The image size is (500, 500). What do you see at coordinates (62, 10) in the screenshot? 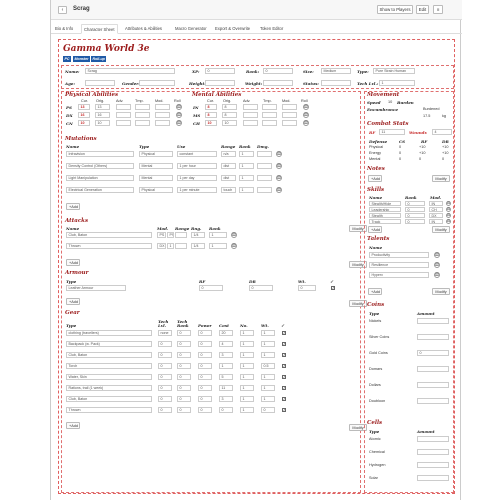
I see `back-button: ‹` at bounding box center [62, 10].